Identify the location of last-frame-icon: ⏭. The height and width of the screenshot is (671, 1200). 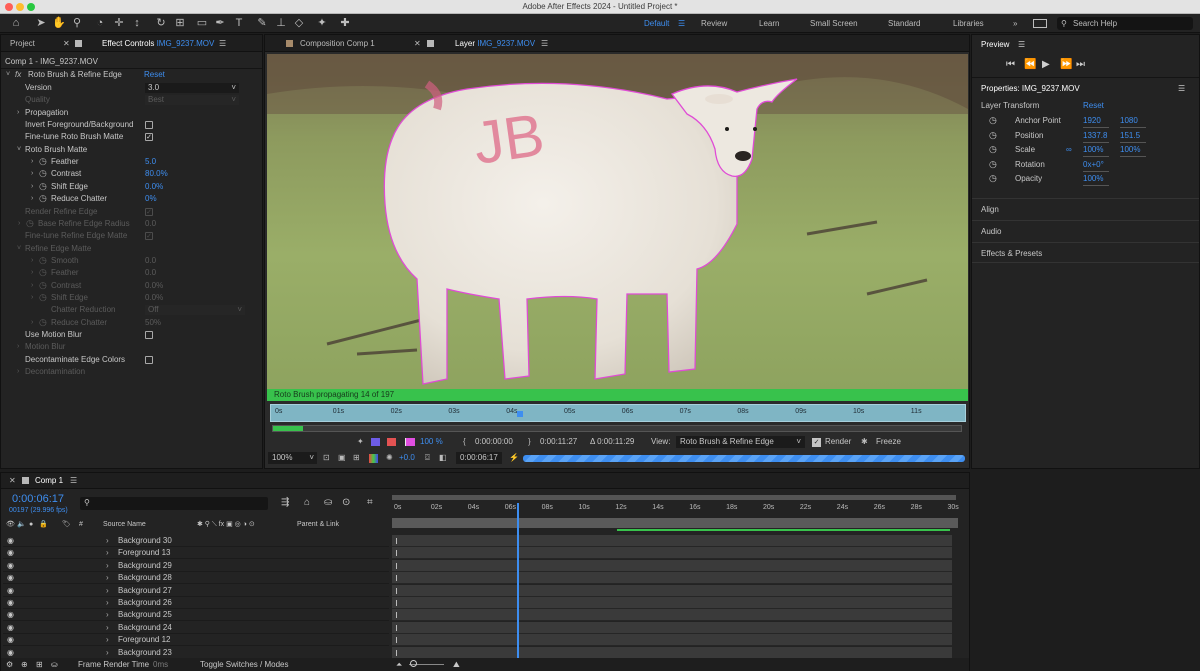
(1080, 64).